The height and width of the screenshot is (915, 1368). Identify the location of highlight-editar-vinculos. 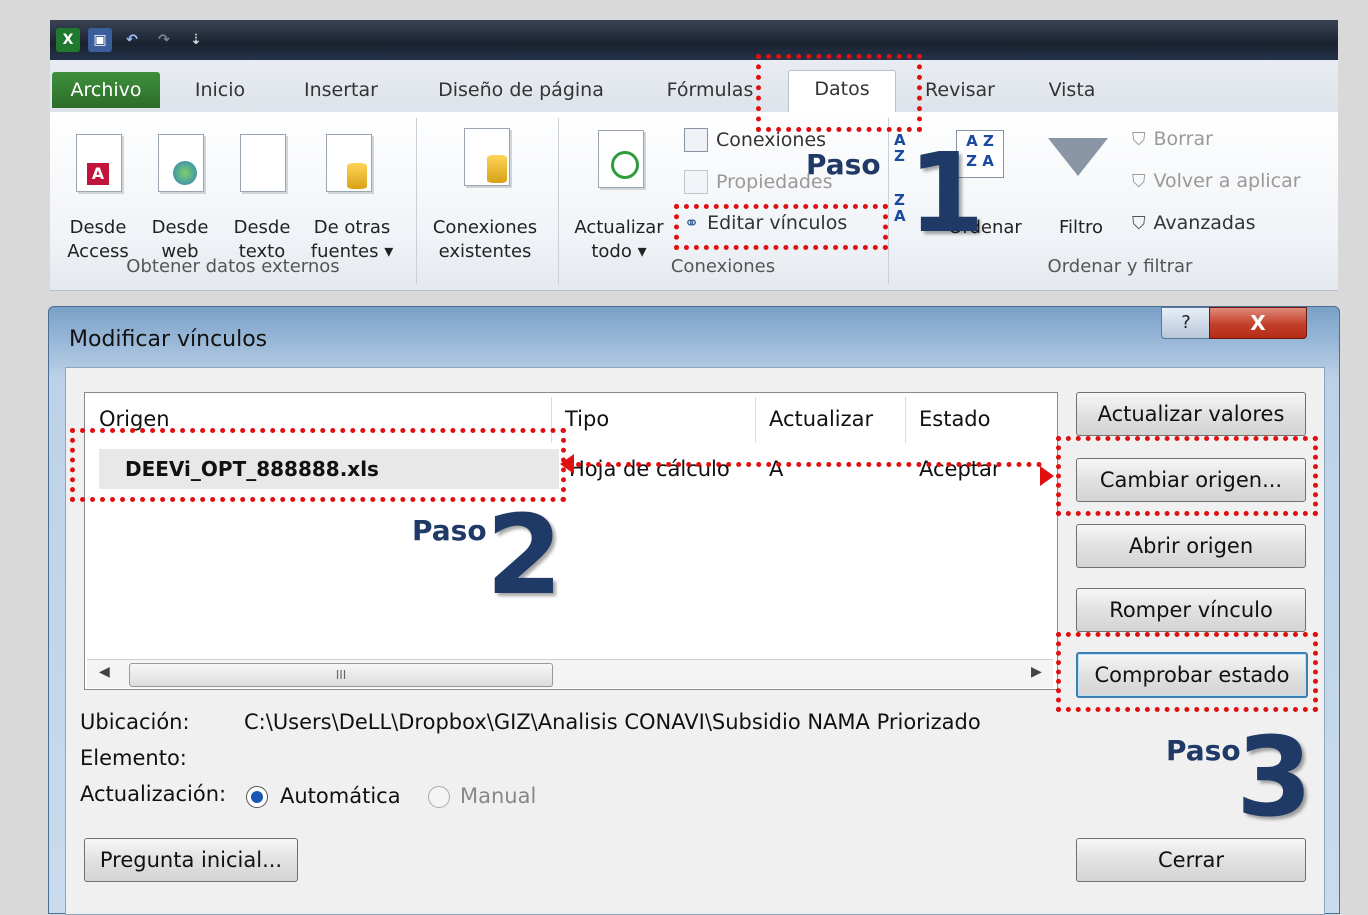
(781, 227).